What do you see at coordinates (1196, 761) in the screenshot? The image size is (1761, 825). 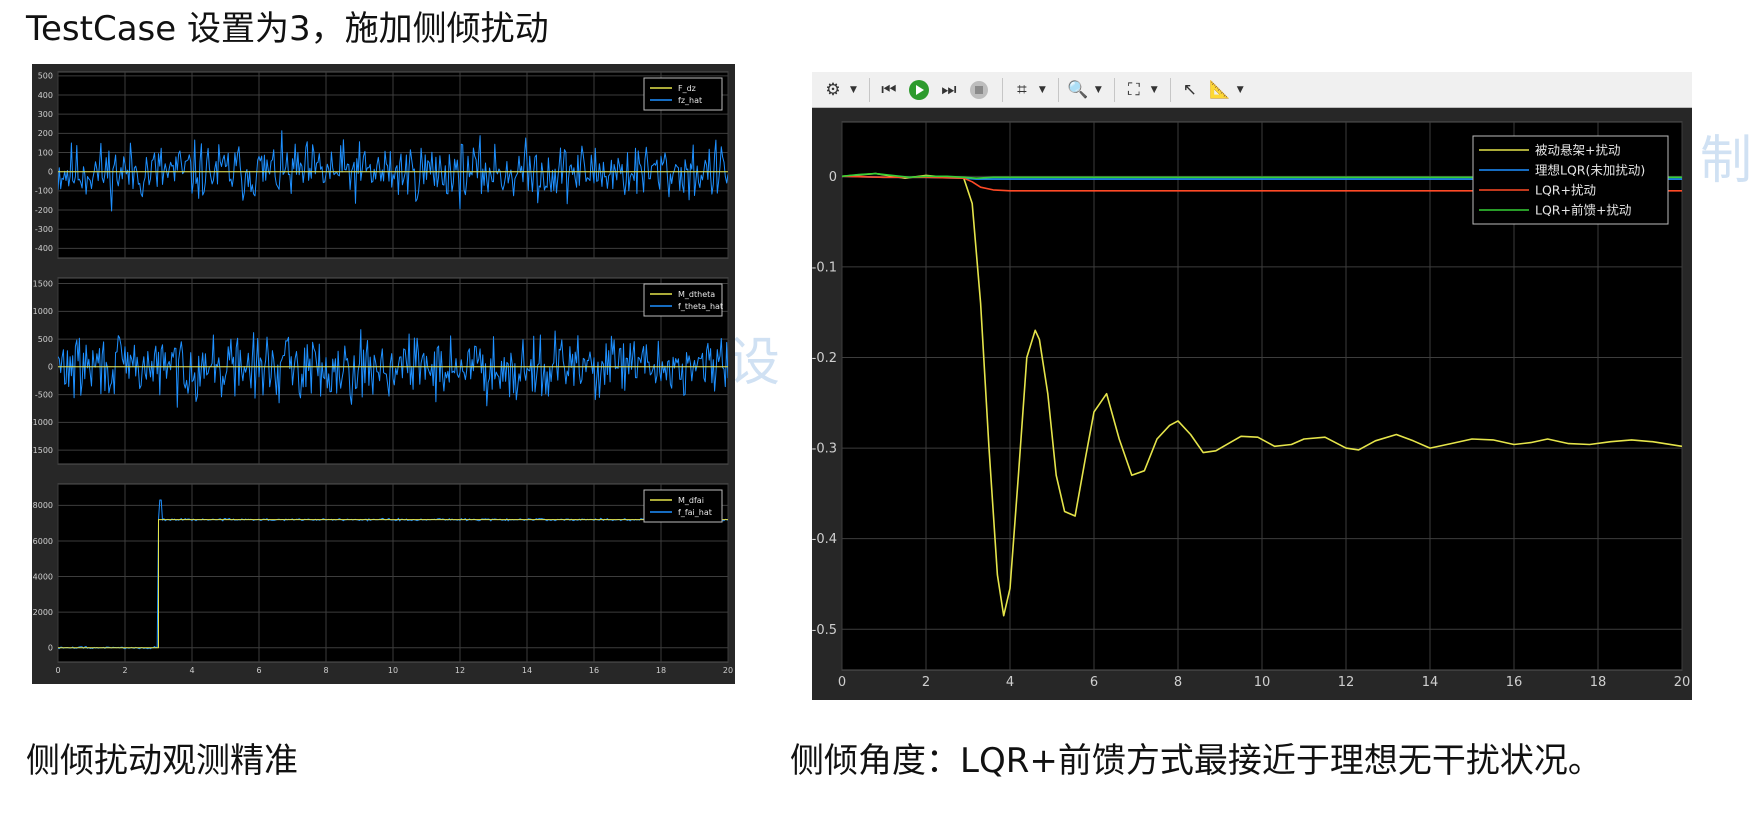 I see `caption-right: 侧倾角度：LQR+前馈方式最接近于理想无干扰状况。` at bounding box center [1196, 761].